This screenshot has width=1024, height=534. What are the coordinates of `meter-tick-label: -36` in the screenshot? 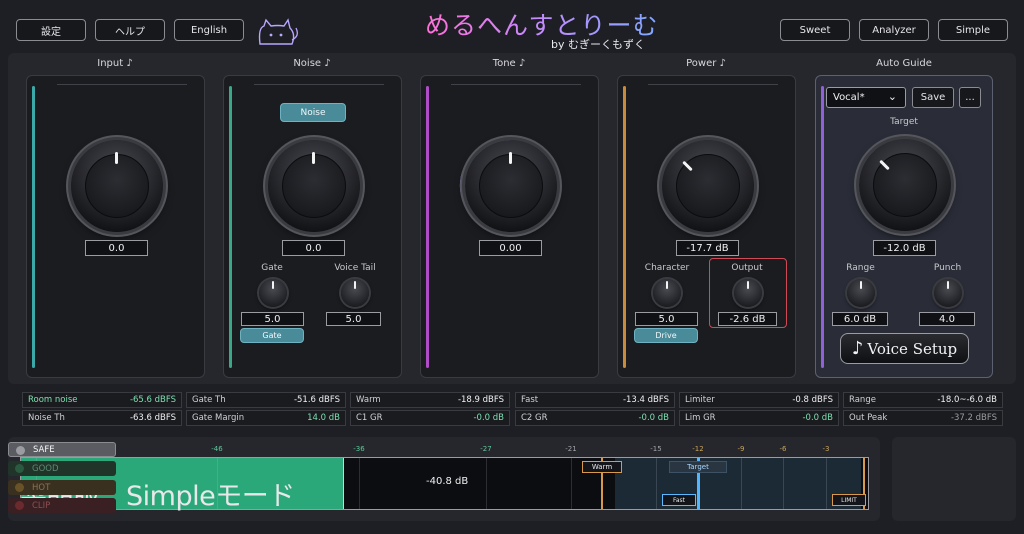 It's located at (359, 449).